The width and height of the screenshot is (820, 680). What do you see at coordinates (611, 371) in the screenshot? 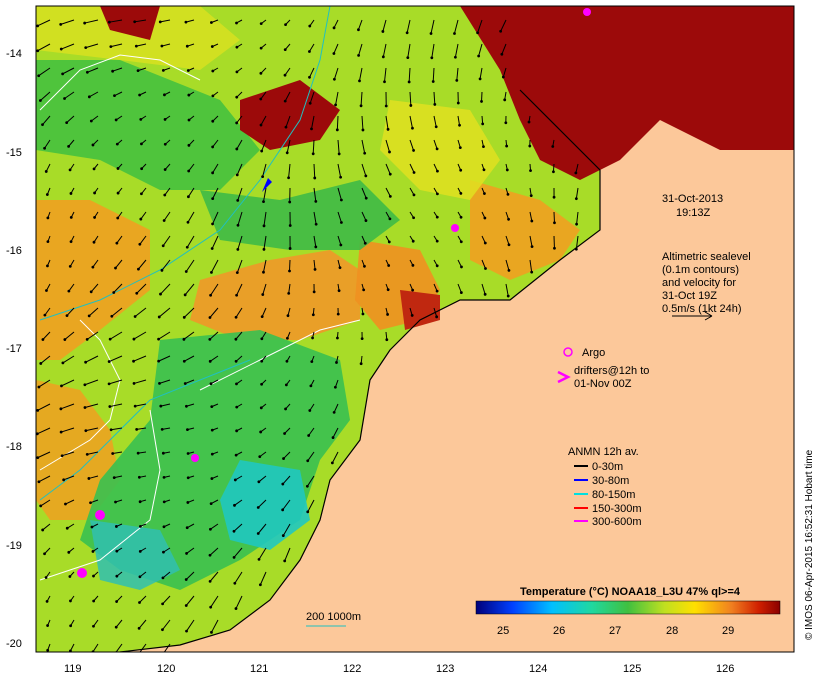
I see `drifter-label: drifters@12h to` at bounding box center [611, 371].